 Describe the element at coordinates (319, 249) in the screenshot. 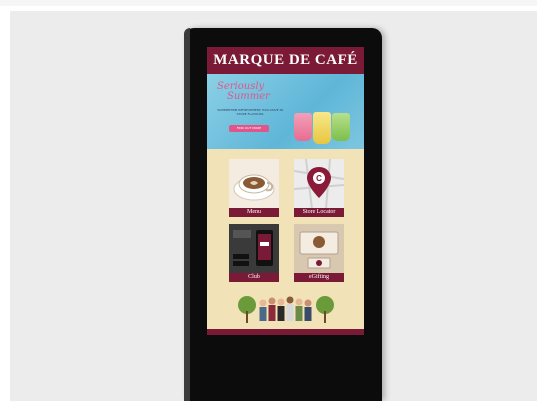

I see `gift-card-icon` at that location.